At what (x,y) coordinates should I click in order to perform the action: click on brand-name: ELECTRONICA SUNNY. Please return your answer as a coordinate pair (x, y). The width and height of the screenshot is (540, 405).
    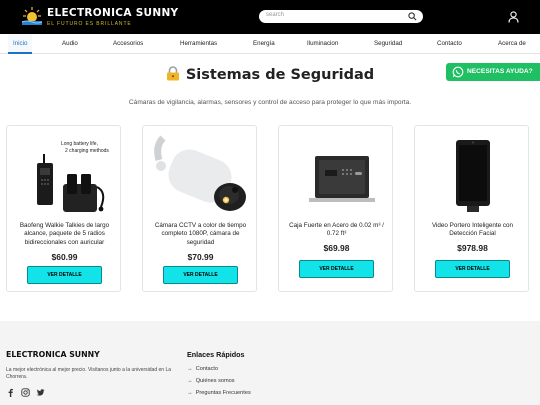
    Looking at the image, I should click on (112, 13).